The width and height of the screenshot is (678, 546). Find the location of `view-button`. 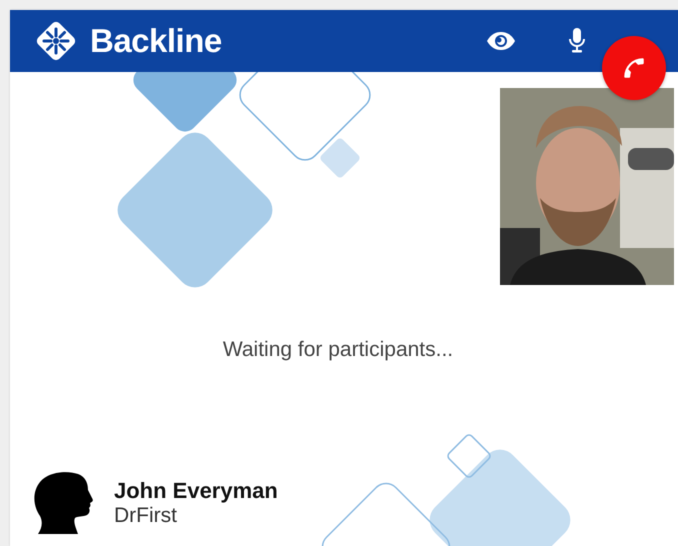

view-button is located at coordinates (501, 41).